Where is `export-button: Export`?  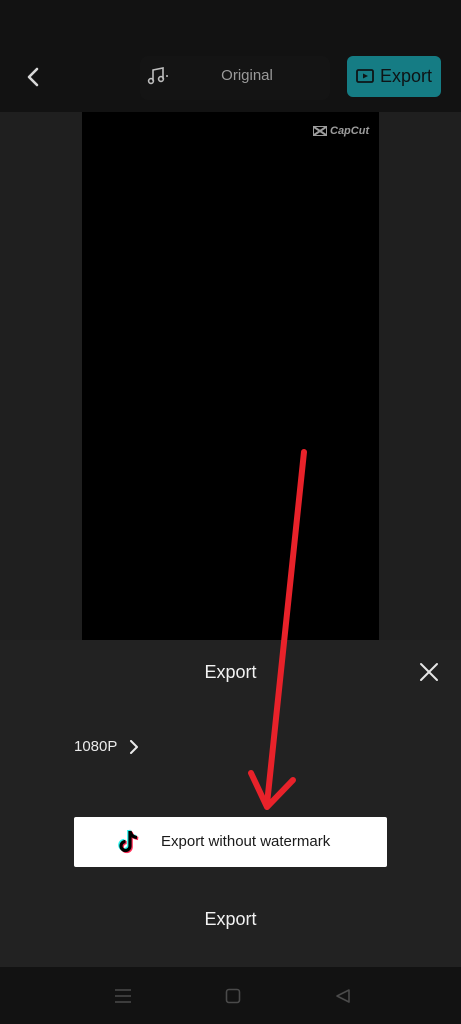 export-button: Export is located at coordinates (394, 76).